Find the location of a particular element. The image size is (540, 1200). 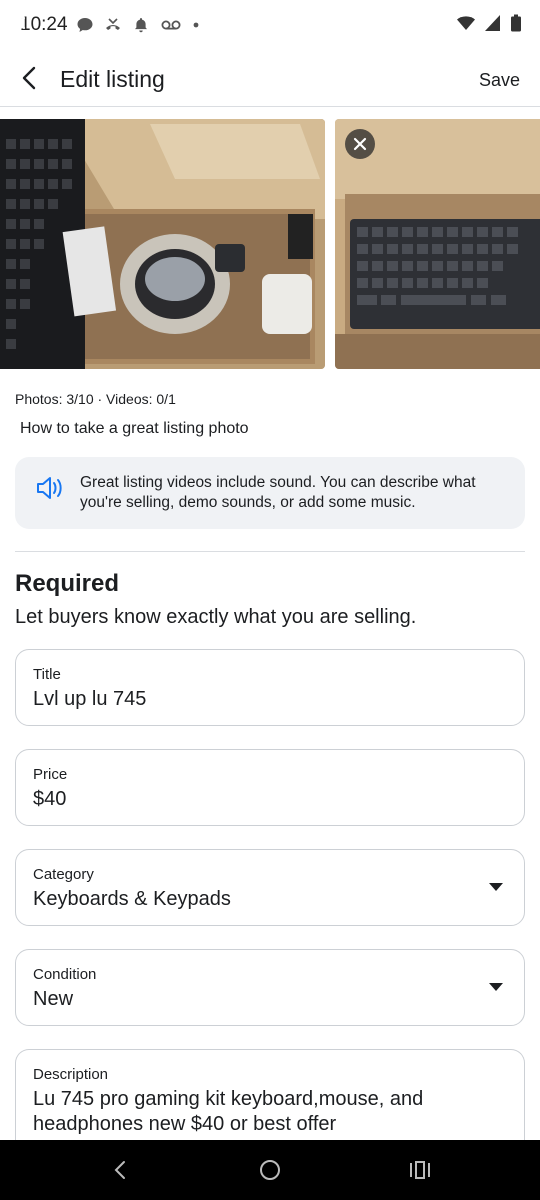

page-title: Edit listing is located at coordinates (112, 79).